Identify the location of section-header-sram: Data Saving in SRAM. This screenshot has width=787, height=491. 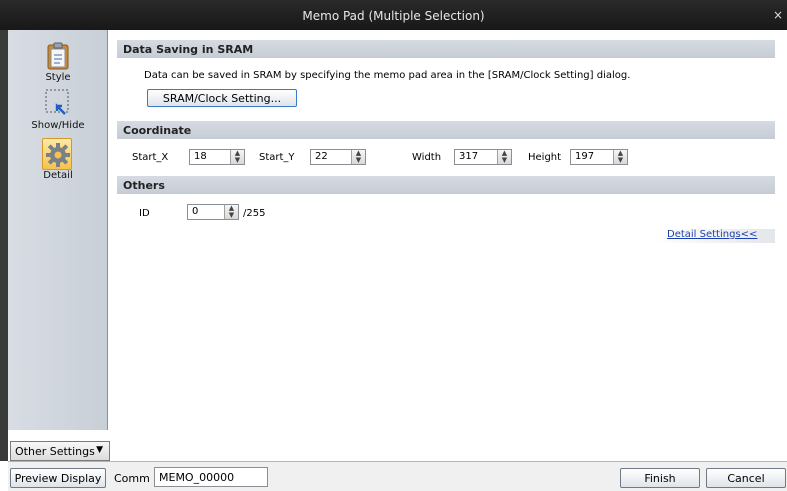
(446, 49).